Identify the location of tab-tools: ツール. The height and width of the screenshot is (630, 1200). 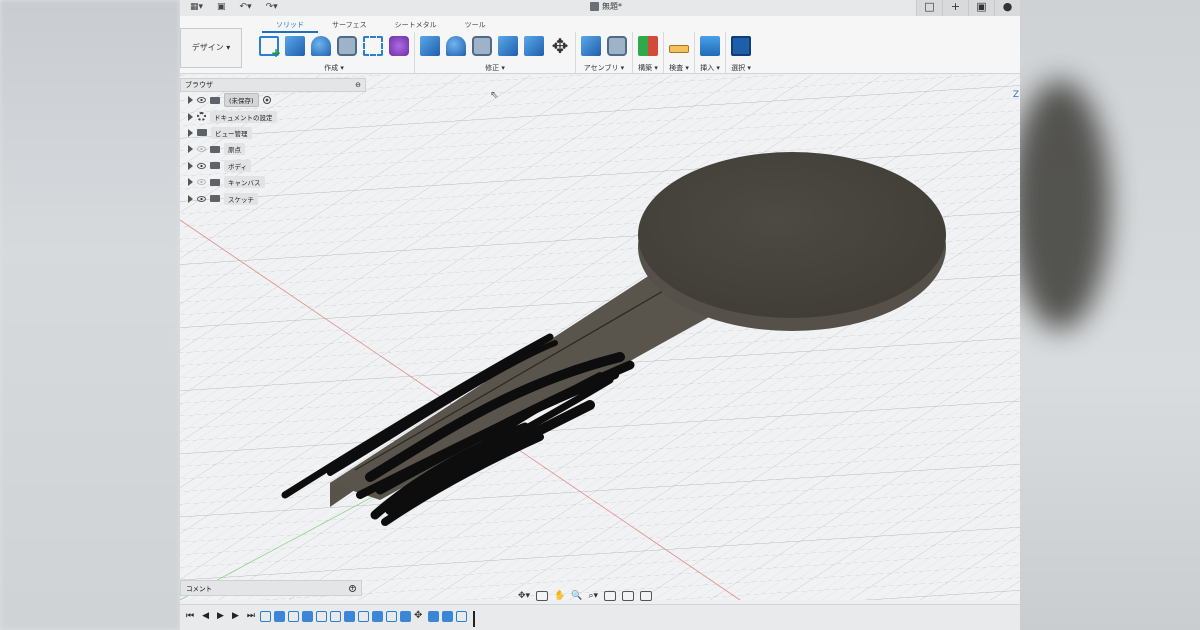
(475, 26).